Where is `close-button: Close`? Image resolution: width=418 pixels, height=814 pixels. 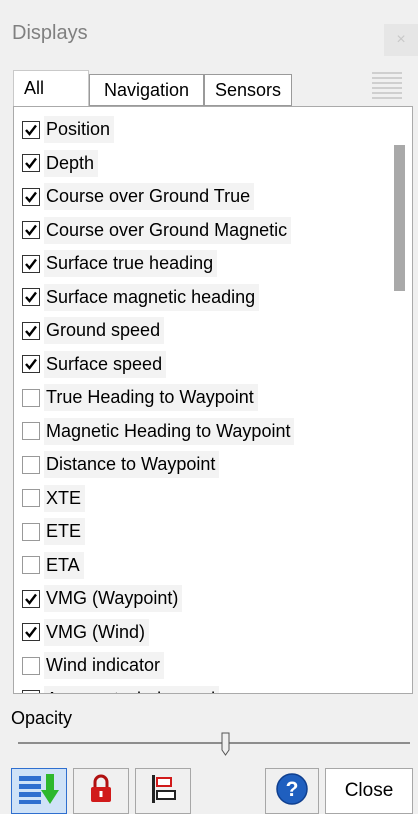
close-button: Close is located at coordinates (369, 791).